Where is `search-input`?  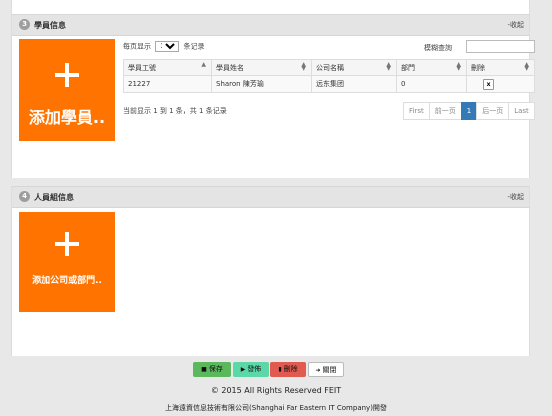 search-input is located at coordinates (500, 46).